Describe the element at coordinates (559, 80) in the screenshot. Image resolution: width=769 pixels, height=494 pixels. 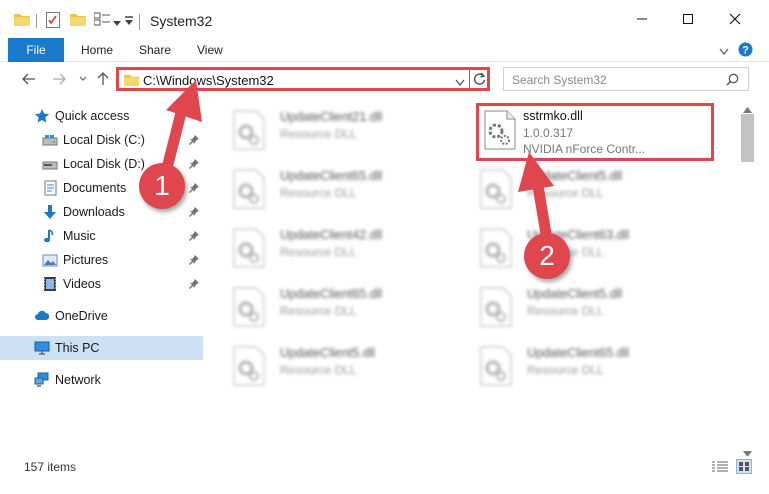
I see `search-placeholder: Search System32` at that location.